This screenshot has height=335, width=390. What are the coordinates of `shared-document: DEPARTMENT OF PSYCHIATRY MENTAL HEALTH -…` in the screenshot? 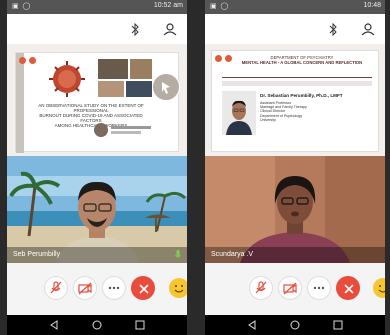 It's located at (295, 101).